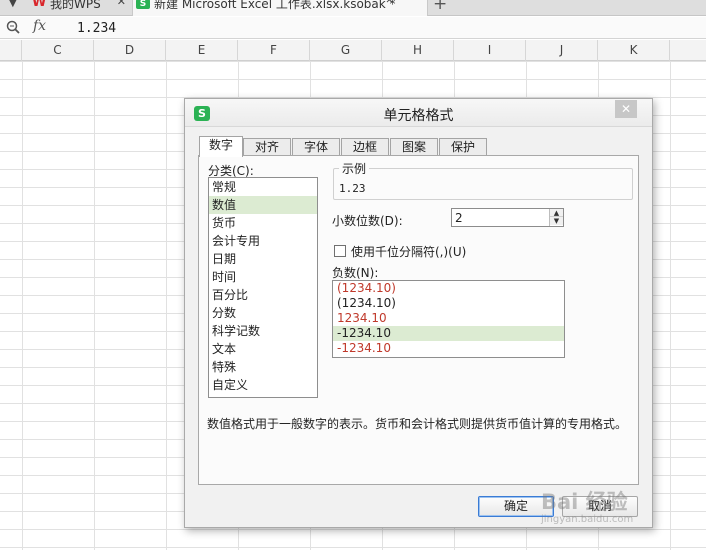 This screenshot has width=706, height=550. What do you see at coordinates (355, 273) in the screenshot?
I see `negative-numbers-label: 负数(N):` at bounding box center [355, 273].